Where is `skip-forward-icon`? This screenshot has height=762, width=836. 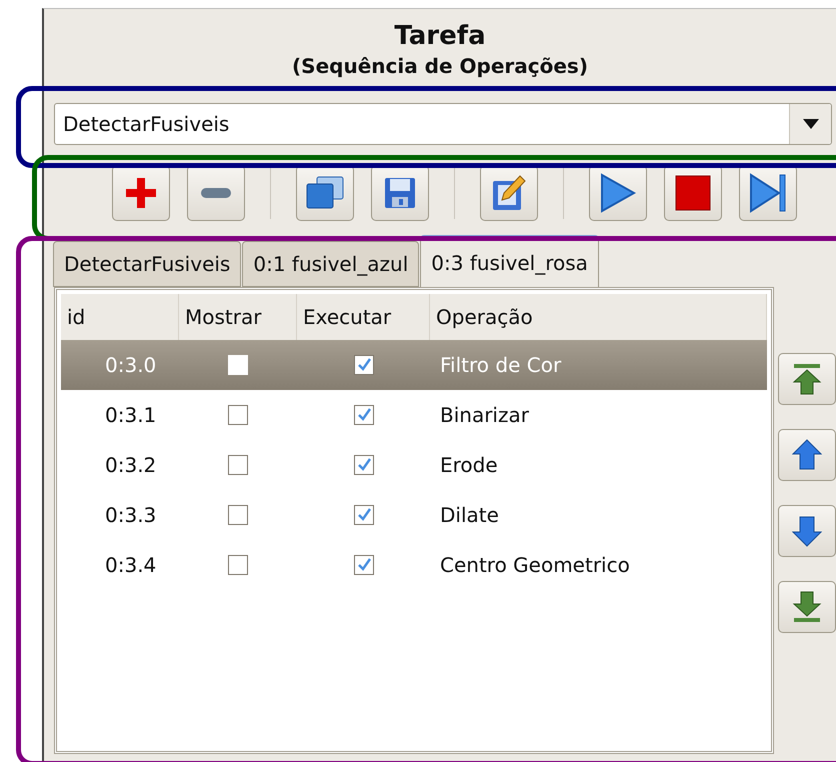
skip-forward-icon is located at coordinates (768, 193).